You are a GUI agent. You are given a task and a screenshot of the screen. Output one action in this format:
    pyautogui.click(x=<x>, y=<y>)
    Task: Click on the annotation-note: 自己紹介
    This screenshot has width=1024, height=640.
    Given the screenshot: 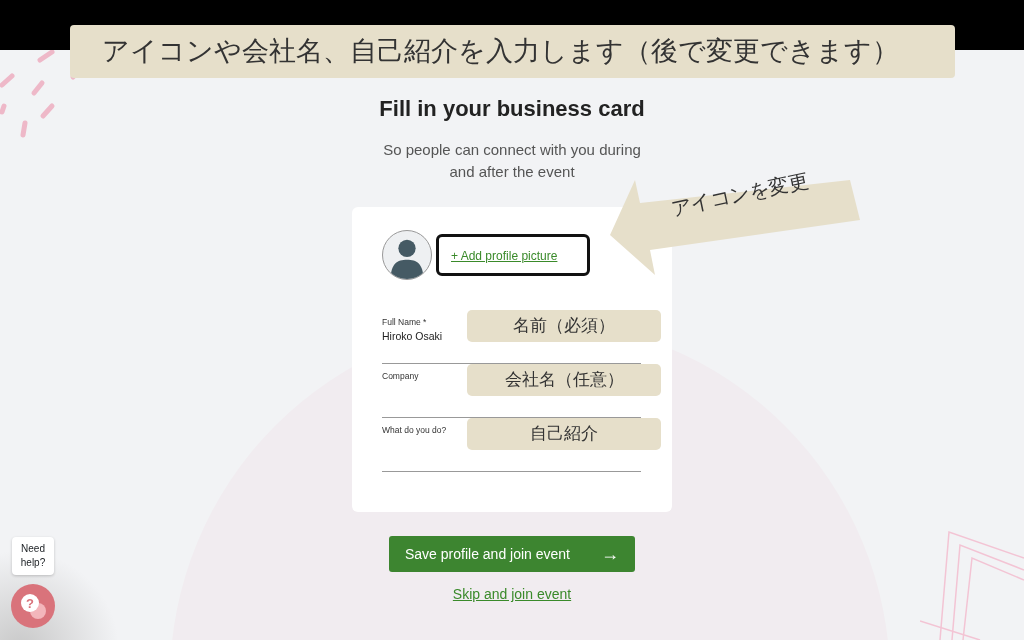 What is the action you would take?
    pyautogui.click(x=564, y=434)
    